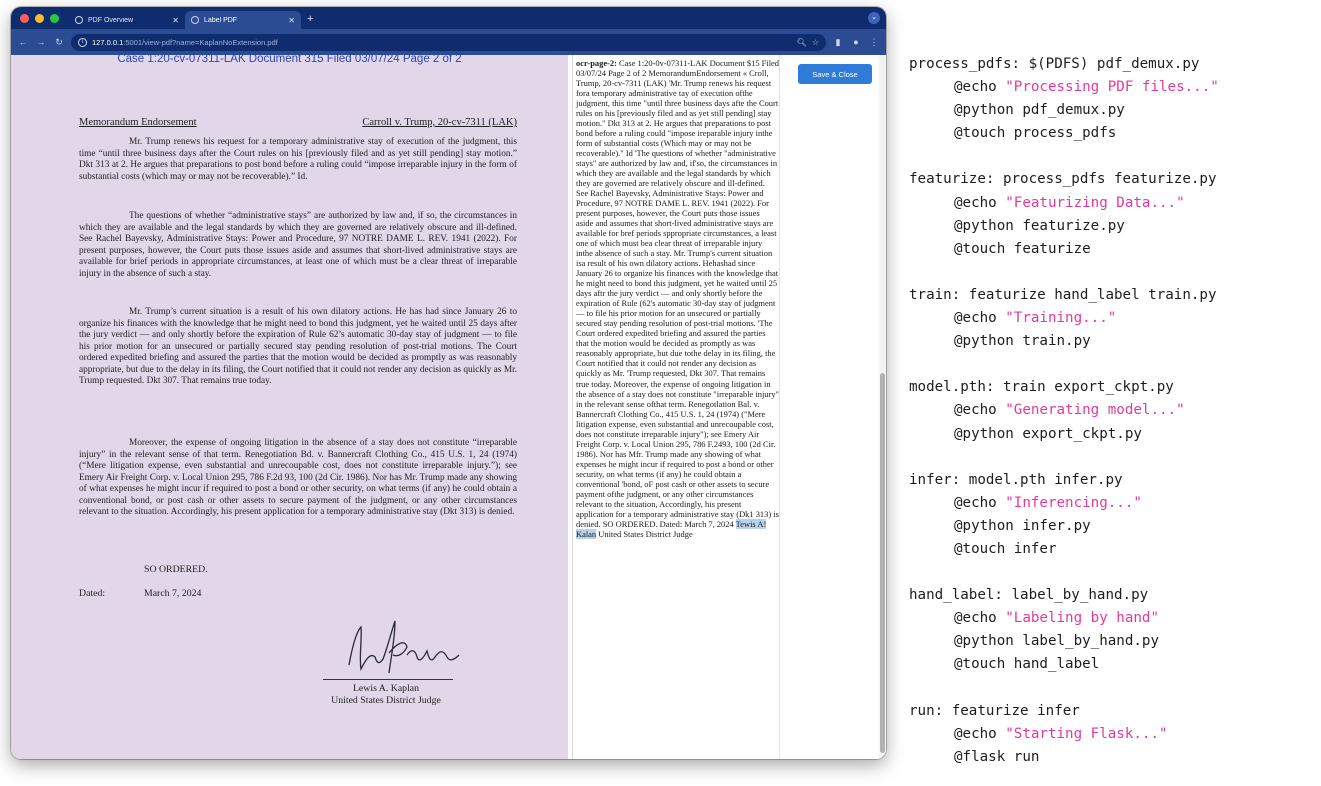  Describe the element at coordinates (1039, 225) in the screenshot. I see `makefile-command-text: @python featurize.py` at that location.